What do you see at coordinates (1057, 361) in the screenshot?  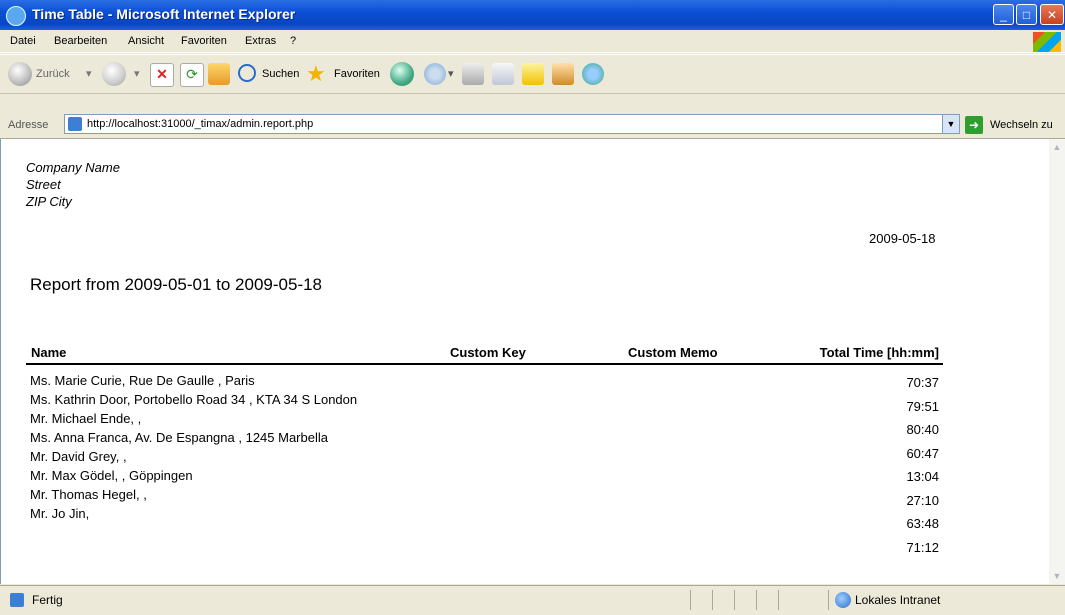 I see `vertical-scrollbar: ▲ ▼` at bounding box center [1057, 361].